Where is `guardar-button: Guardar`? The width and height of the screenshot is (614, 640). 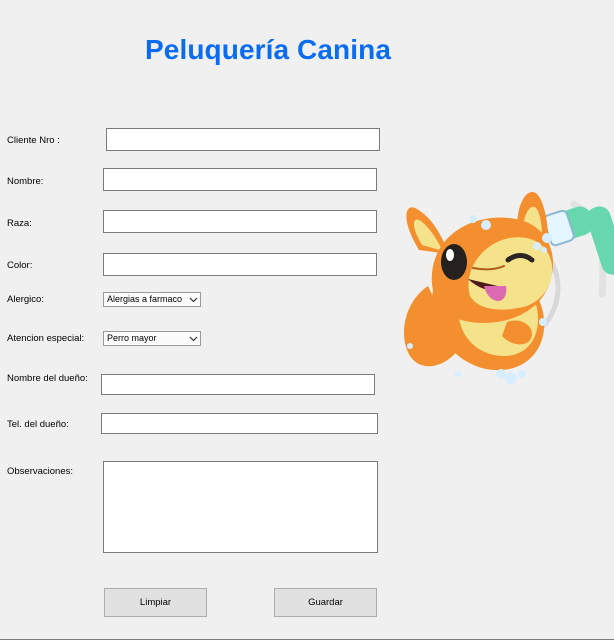
guardar-button: Guardar is located at coordinates (325, 602).